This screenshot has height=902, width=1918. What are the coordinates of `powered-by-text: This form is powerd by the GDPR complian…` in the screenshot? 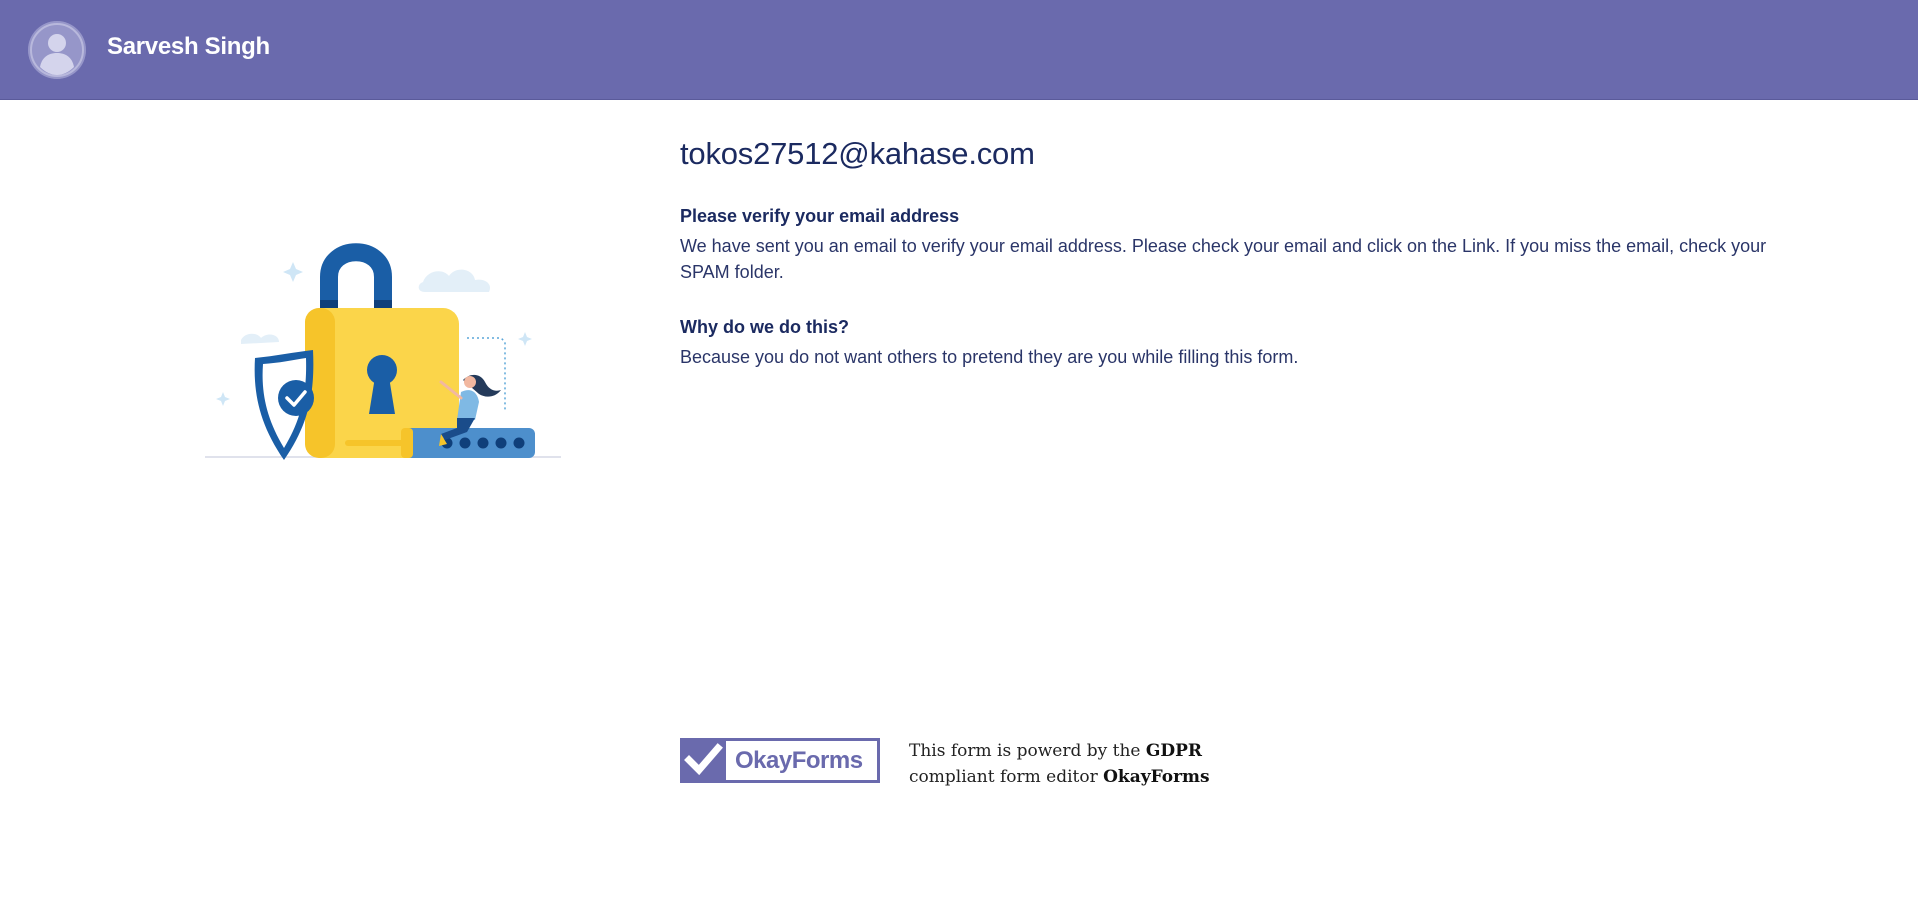 It's located at (1069, 764).